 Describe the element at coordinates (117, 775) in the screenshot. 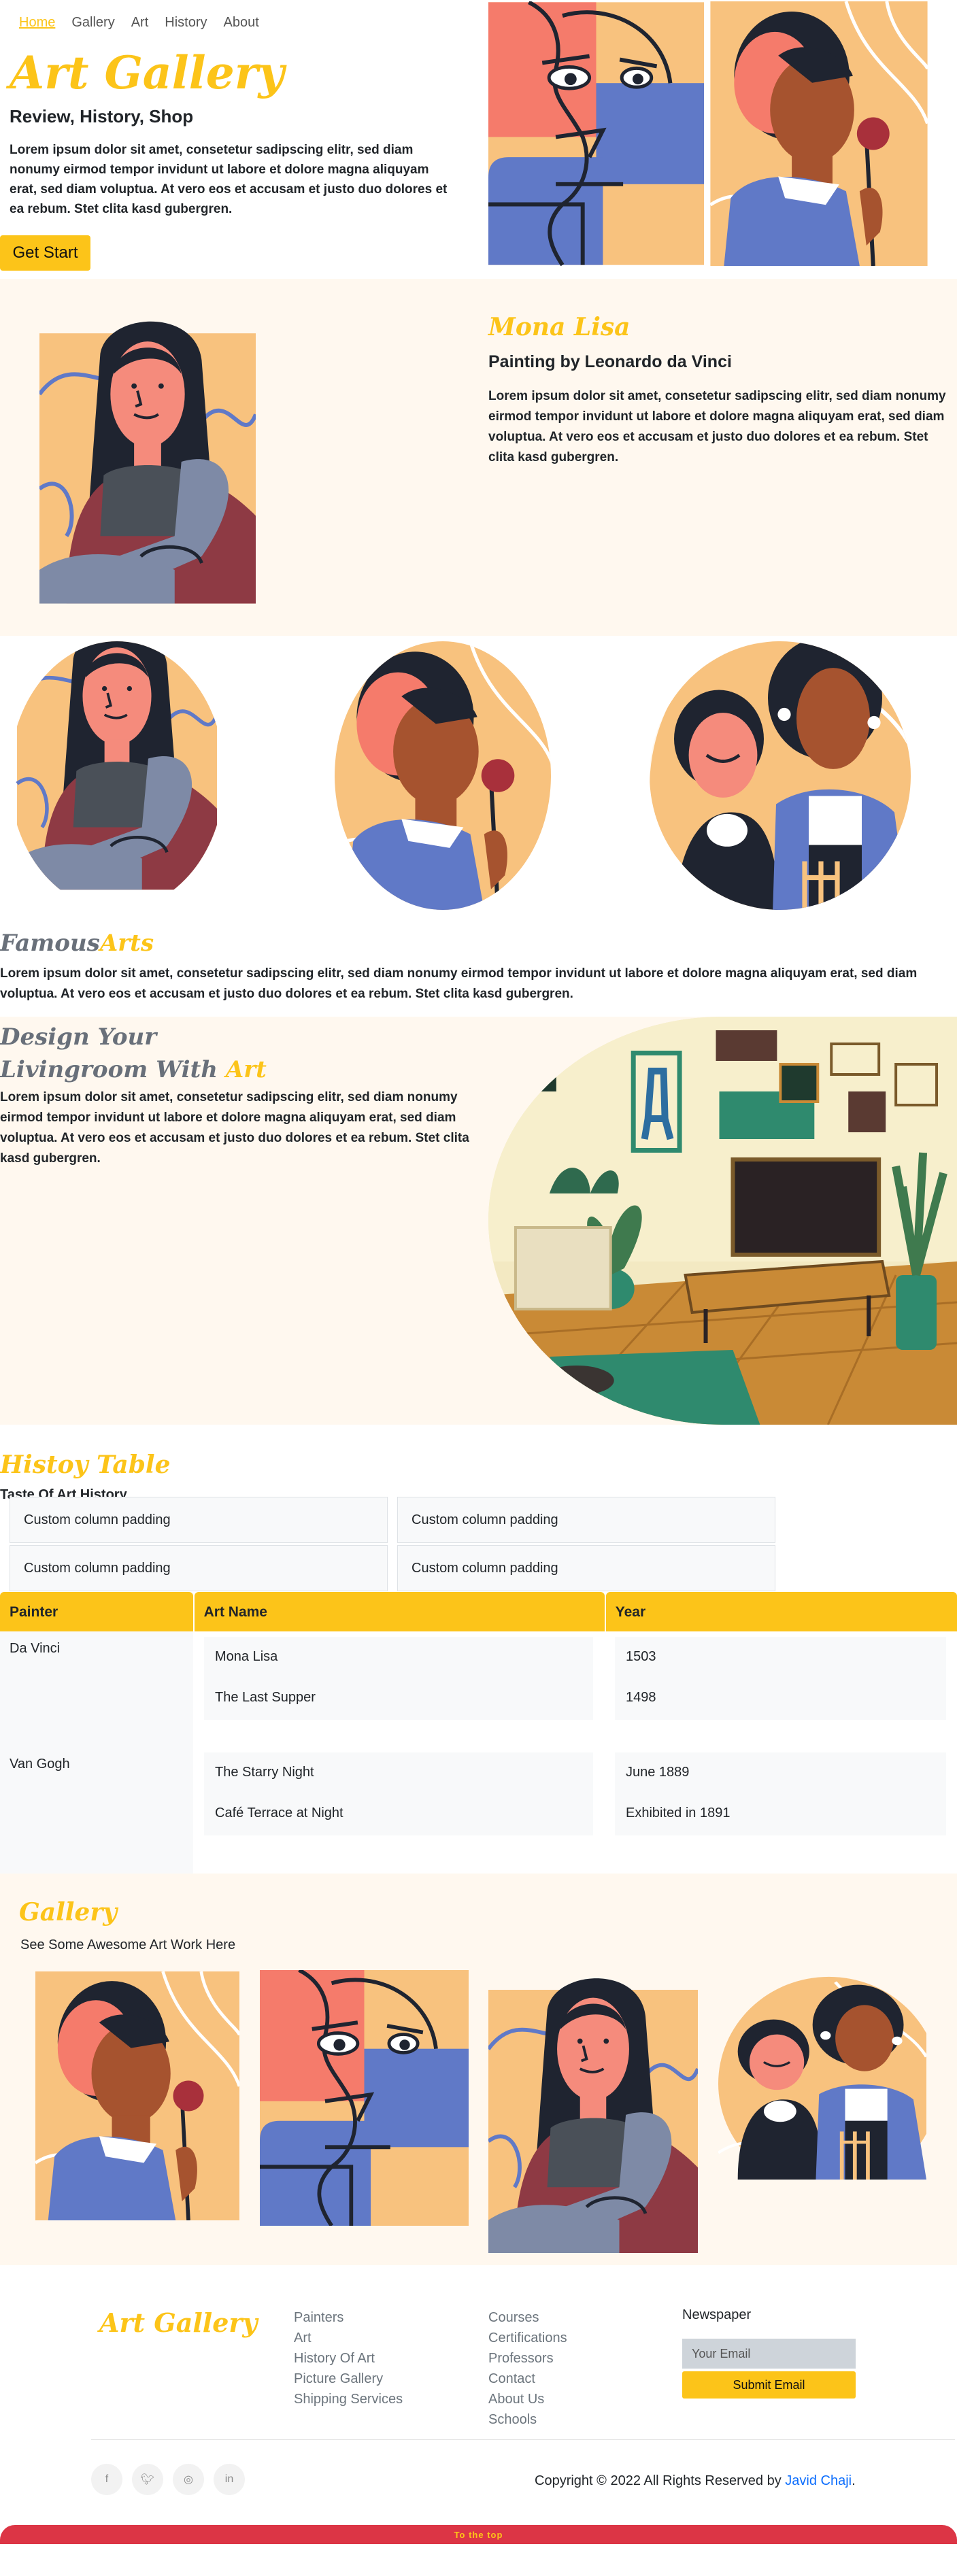

I see `portrait-mona-lisa` at that location.